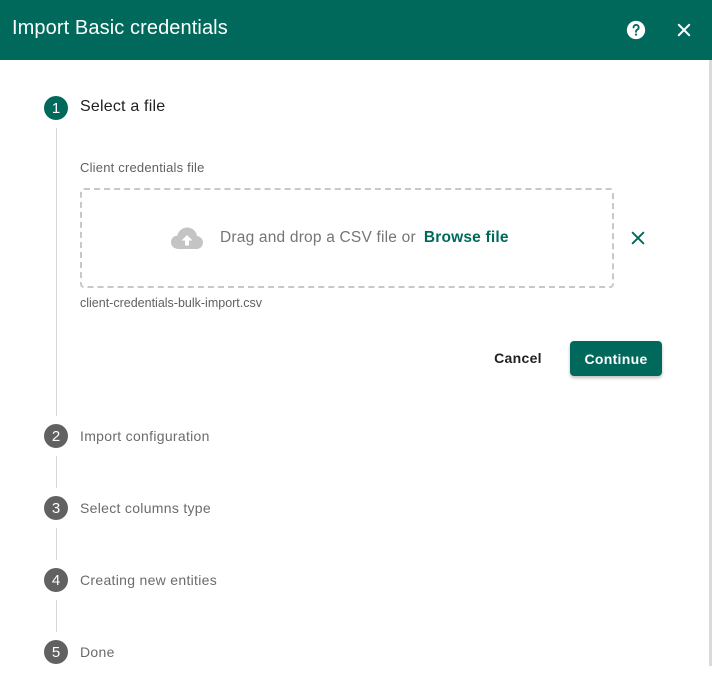 Image resolution: width=712 pixels, height=681 pixels. Describe the element at coordinates (123, 106) in the screenshot. I see `step-1-label: Select a file` at that location.